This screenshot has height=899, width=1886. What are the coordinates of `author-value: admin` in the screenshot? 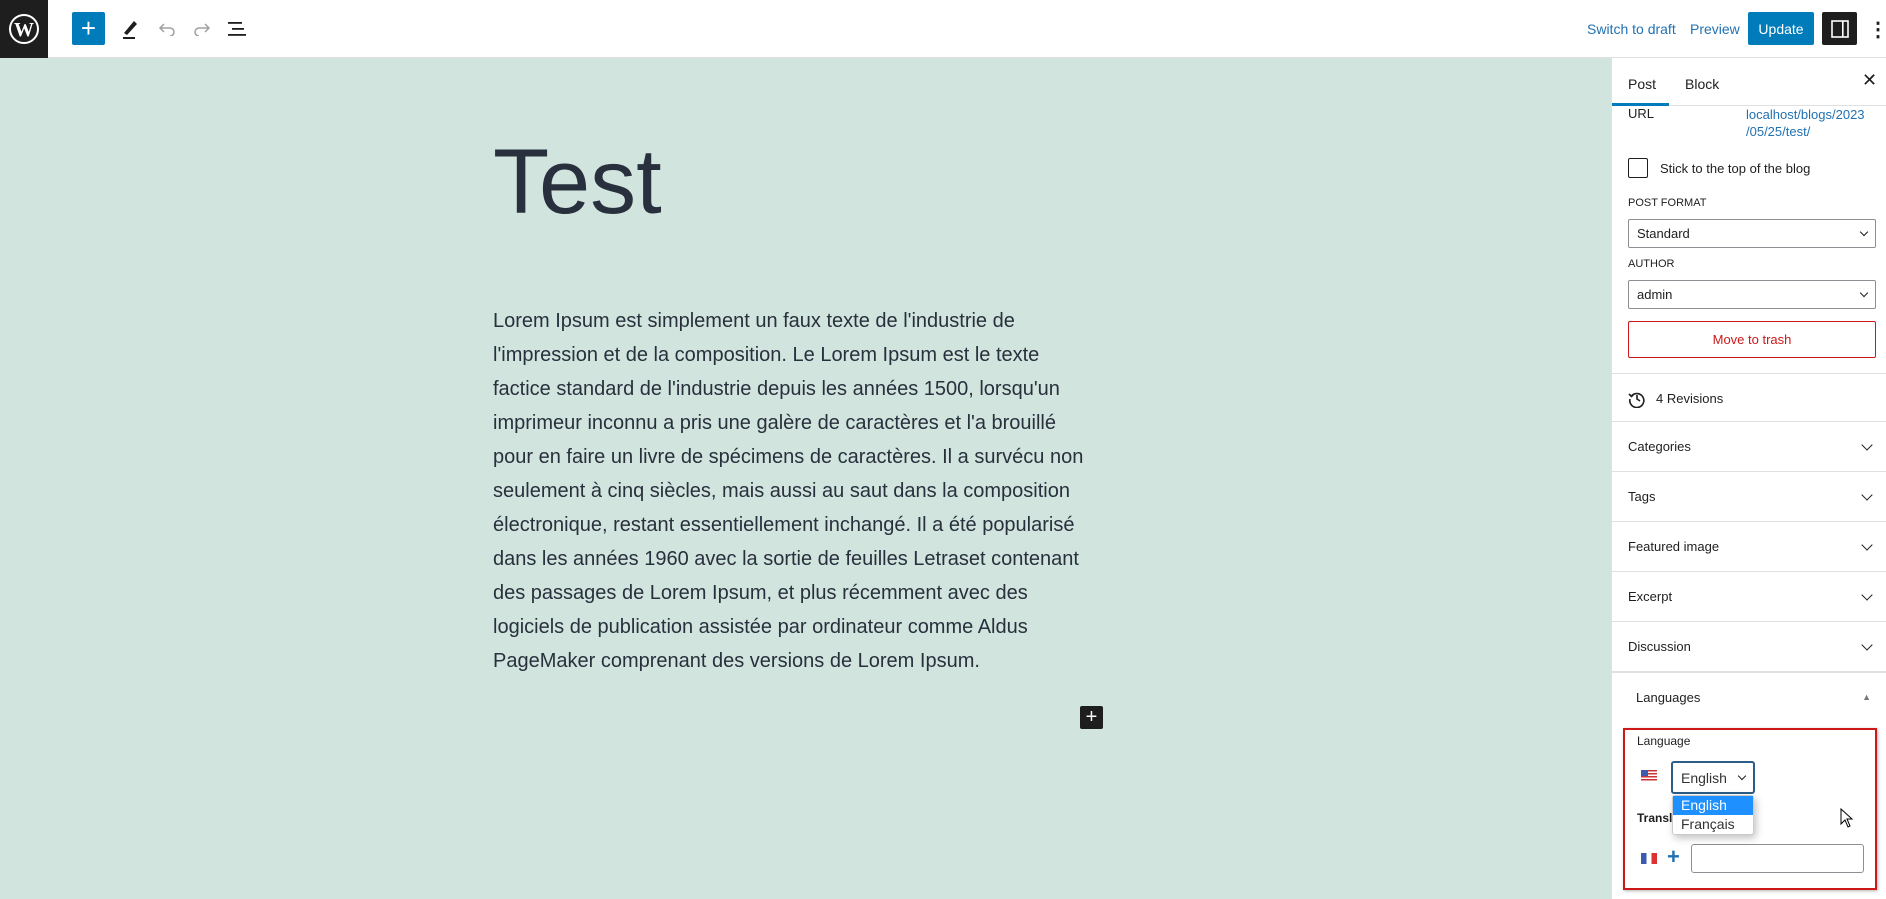 It's located at (1655, 294).